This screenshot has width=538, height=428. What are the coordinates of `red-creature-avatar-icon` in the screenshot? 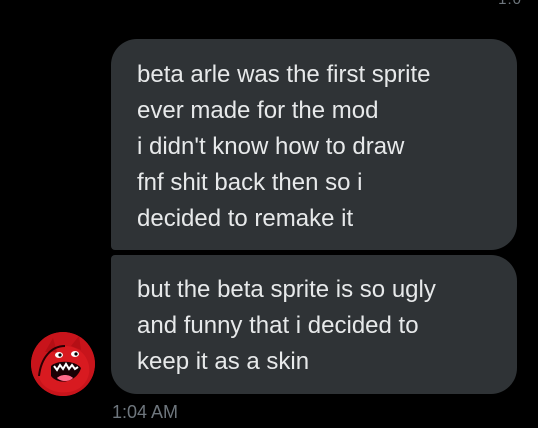 It's located at (63, 364).